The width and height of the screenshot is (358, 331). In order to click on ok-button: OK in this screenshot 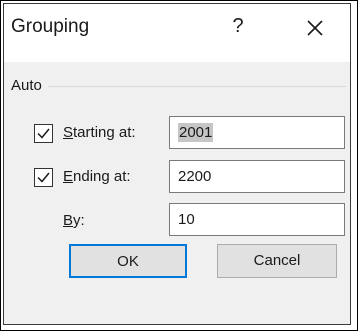, I will do `click(128, 261)`.